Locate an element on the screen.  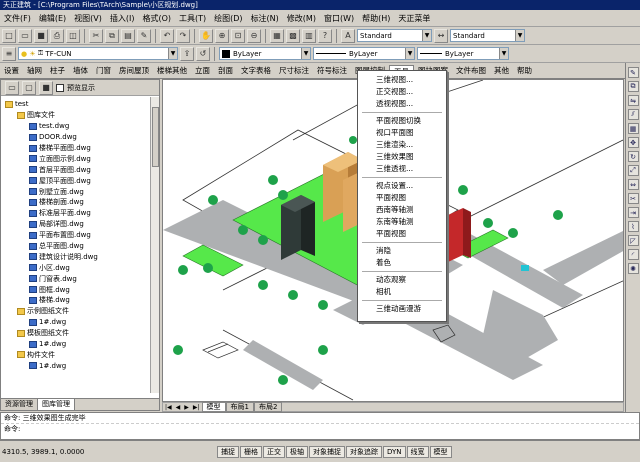
view-menu-item: 消隐 is located at coordinates (402, 251).